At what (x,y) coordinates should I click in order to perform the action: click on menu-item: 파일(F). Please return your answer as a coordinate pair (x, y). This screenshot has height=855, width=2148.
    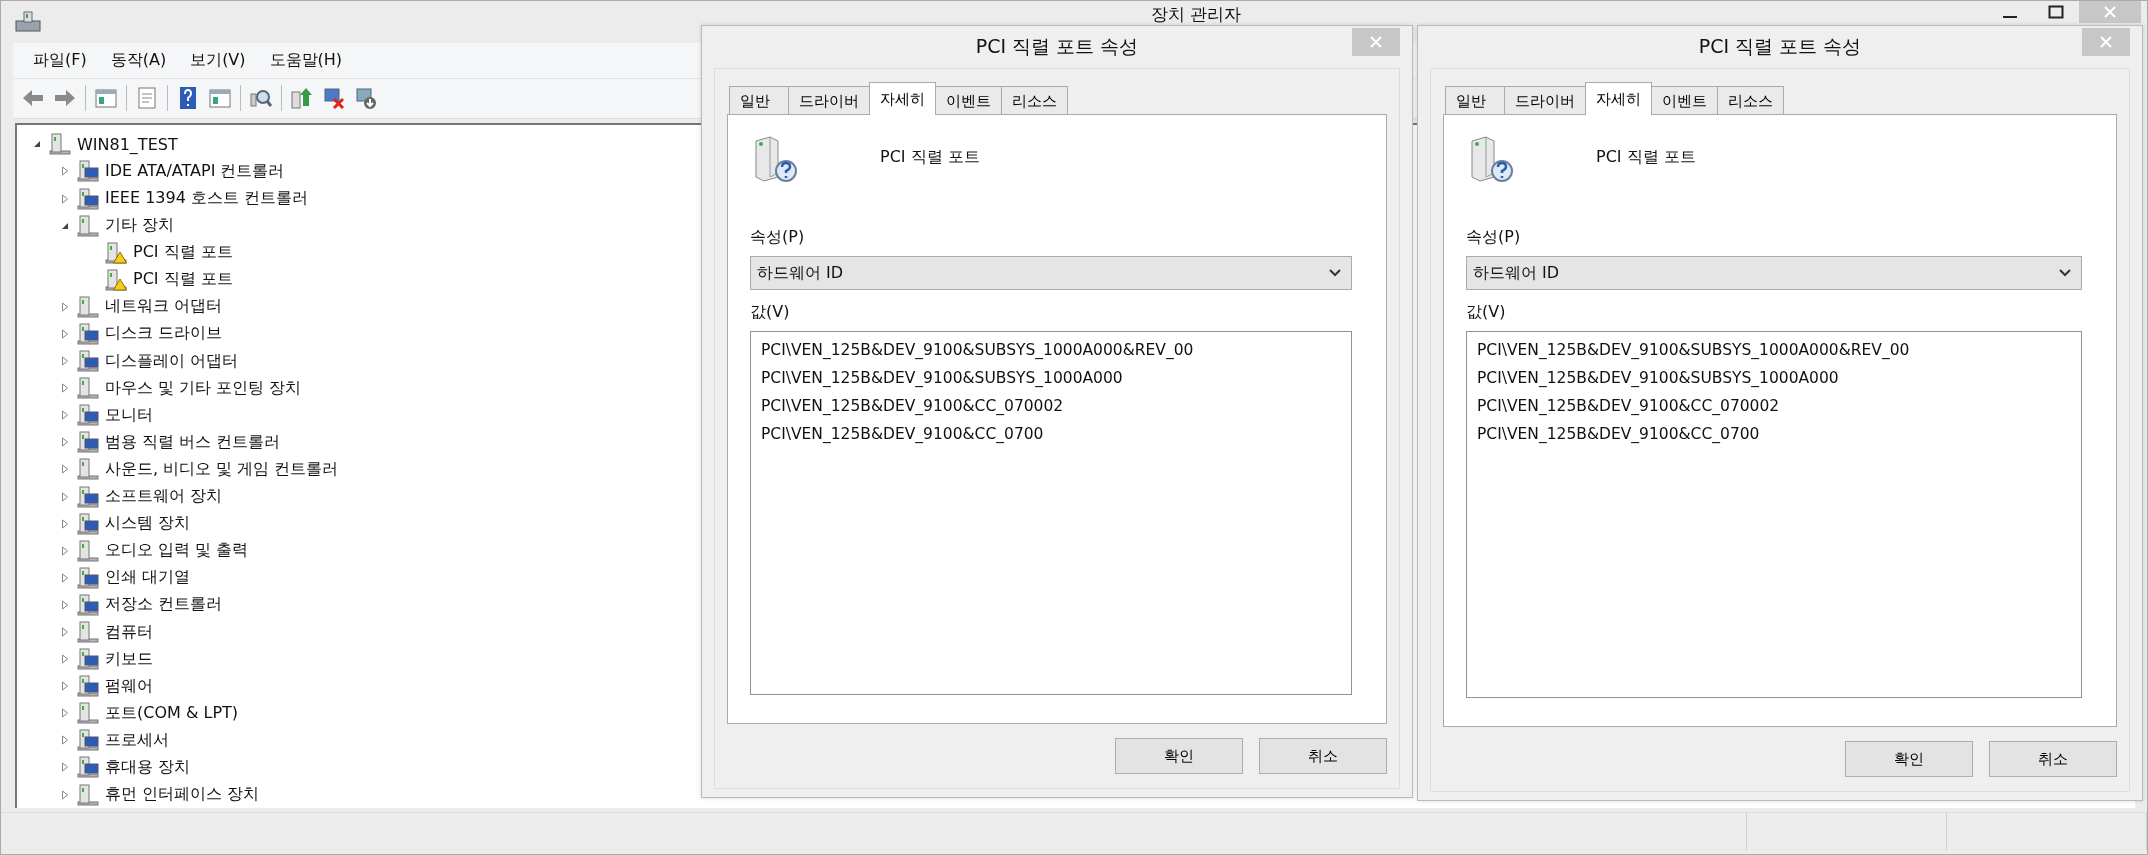
    Looking at the image, I should click on (60, 60).